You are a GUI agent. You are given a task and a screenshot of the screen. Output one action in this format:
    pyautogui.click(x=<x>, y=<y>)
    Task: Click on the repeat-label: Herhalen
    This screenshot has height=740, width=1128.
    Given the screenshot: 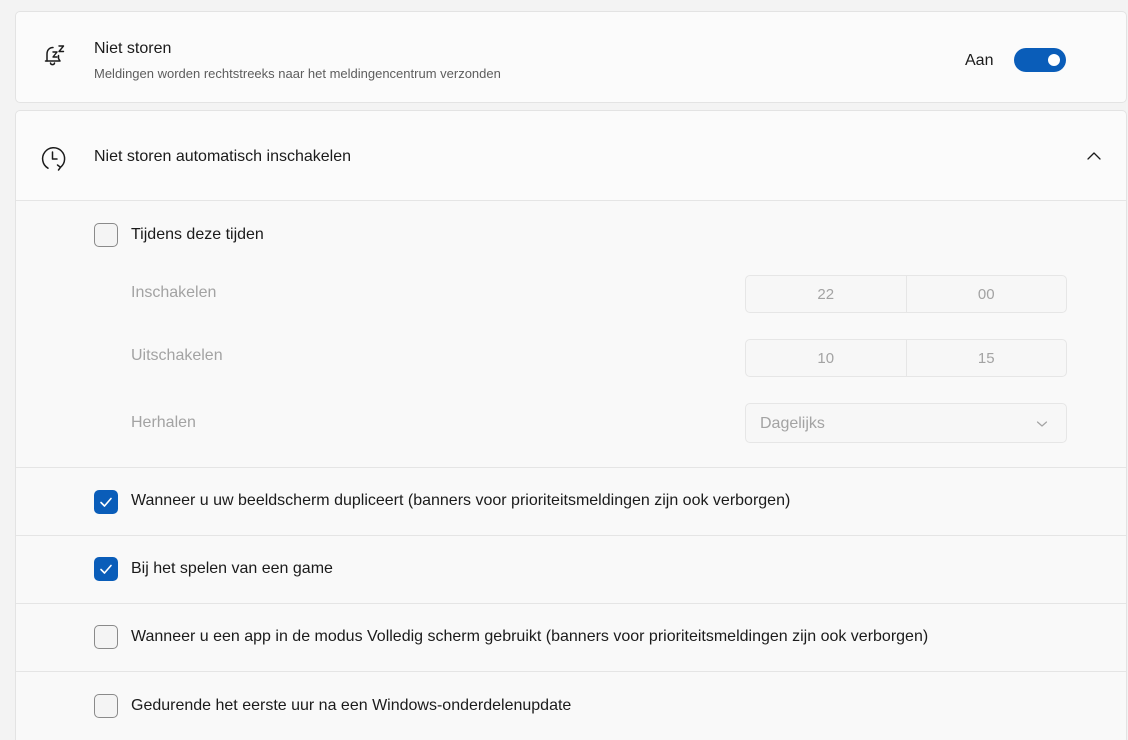 What is the action you would take?
    pyautogui.click(x=163, y=422)
    